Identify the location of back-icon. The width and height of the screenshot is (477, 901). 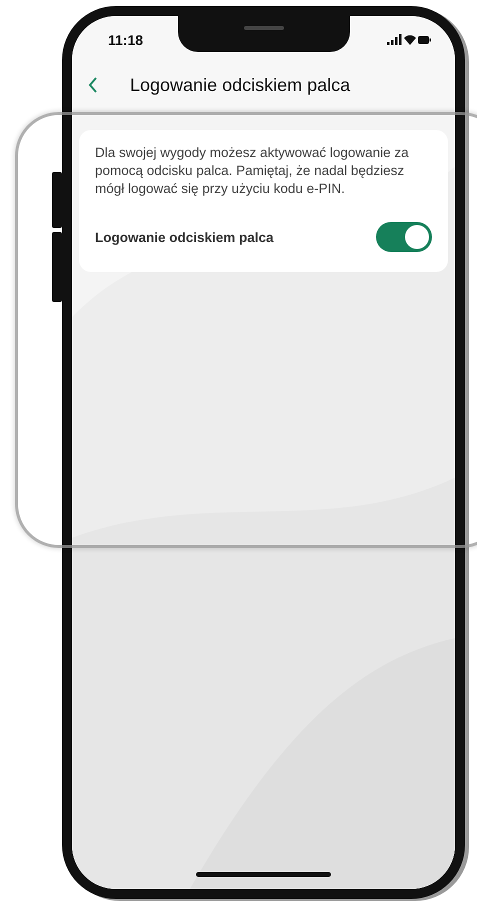
(93, 85).